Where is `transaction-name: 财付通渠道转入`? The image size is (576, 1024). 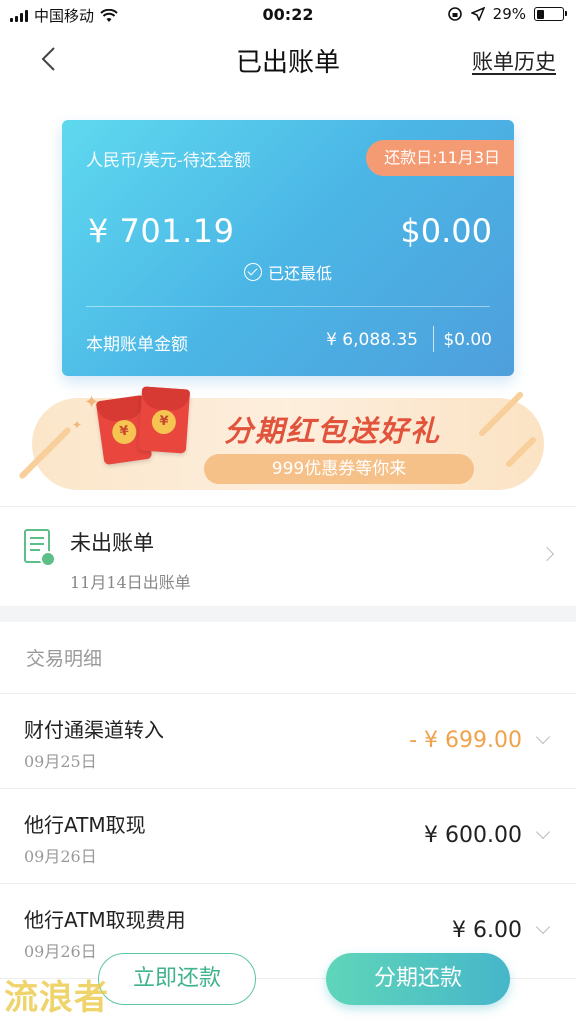 transaction-name: 财付通渠道转入 is located at coordinates (94, 730).